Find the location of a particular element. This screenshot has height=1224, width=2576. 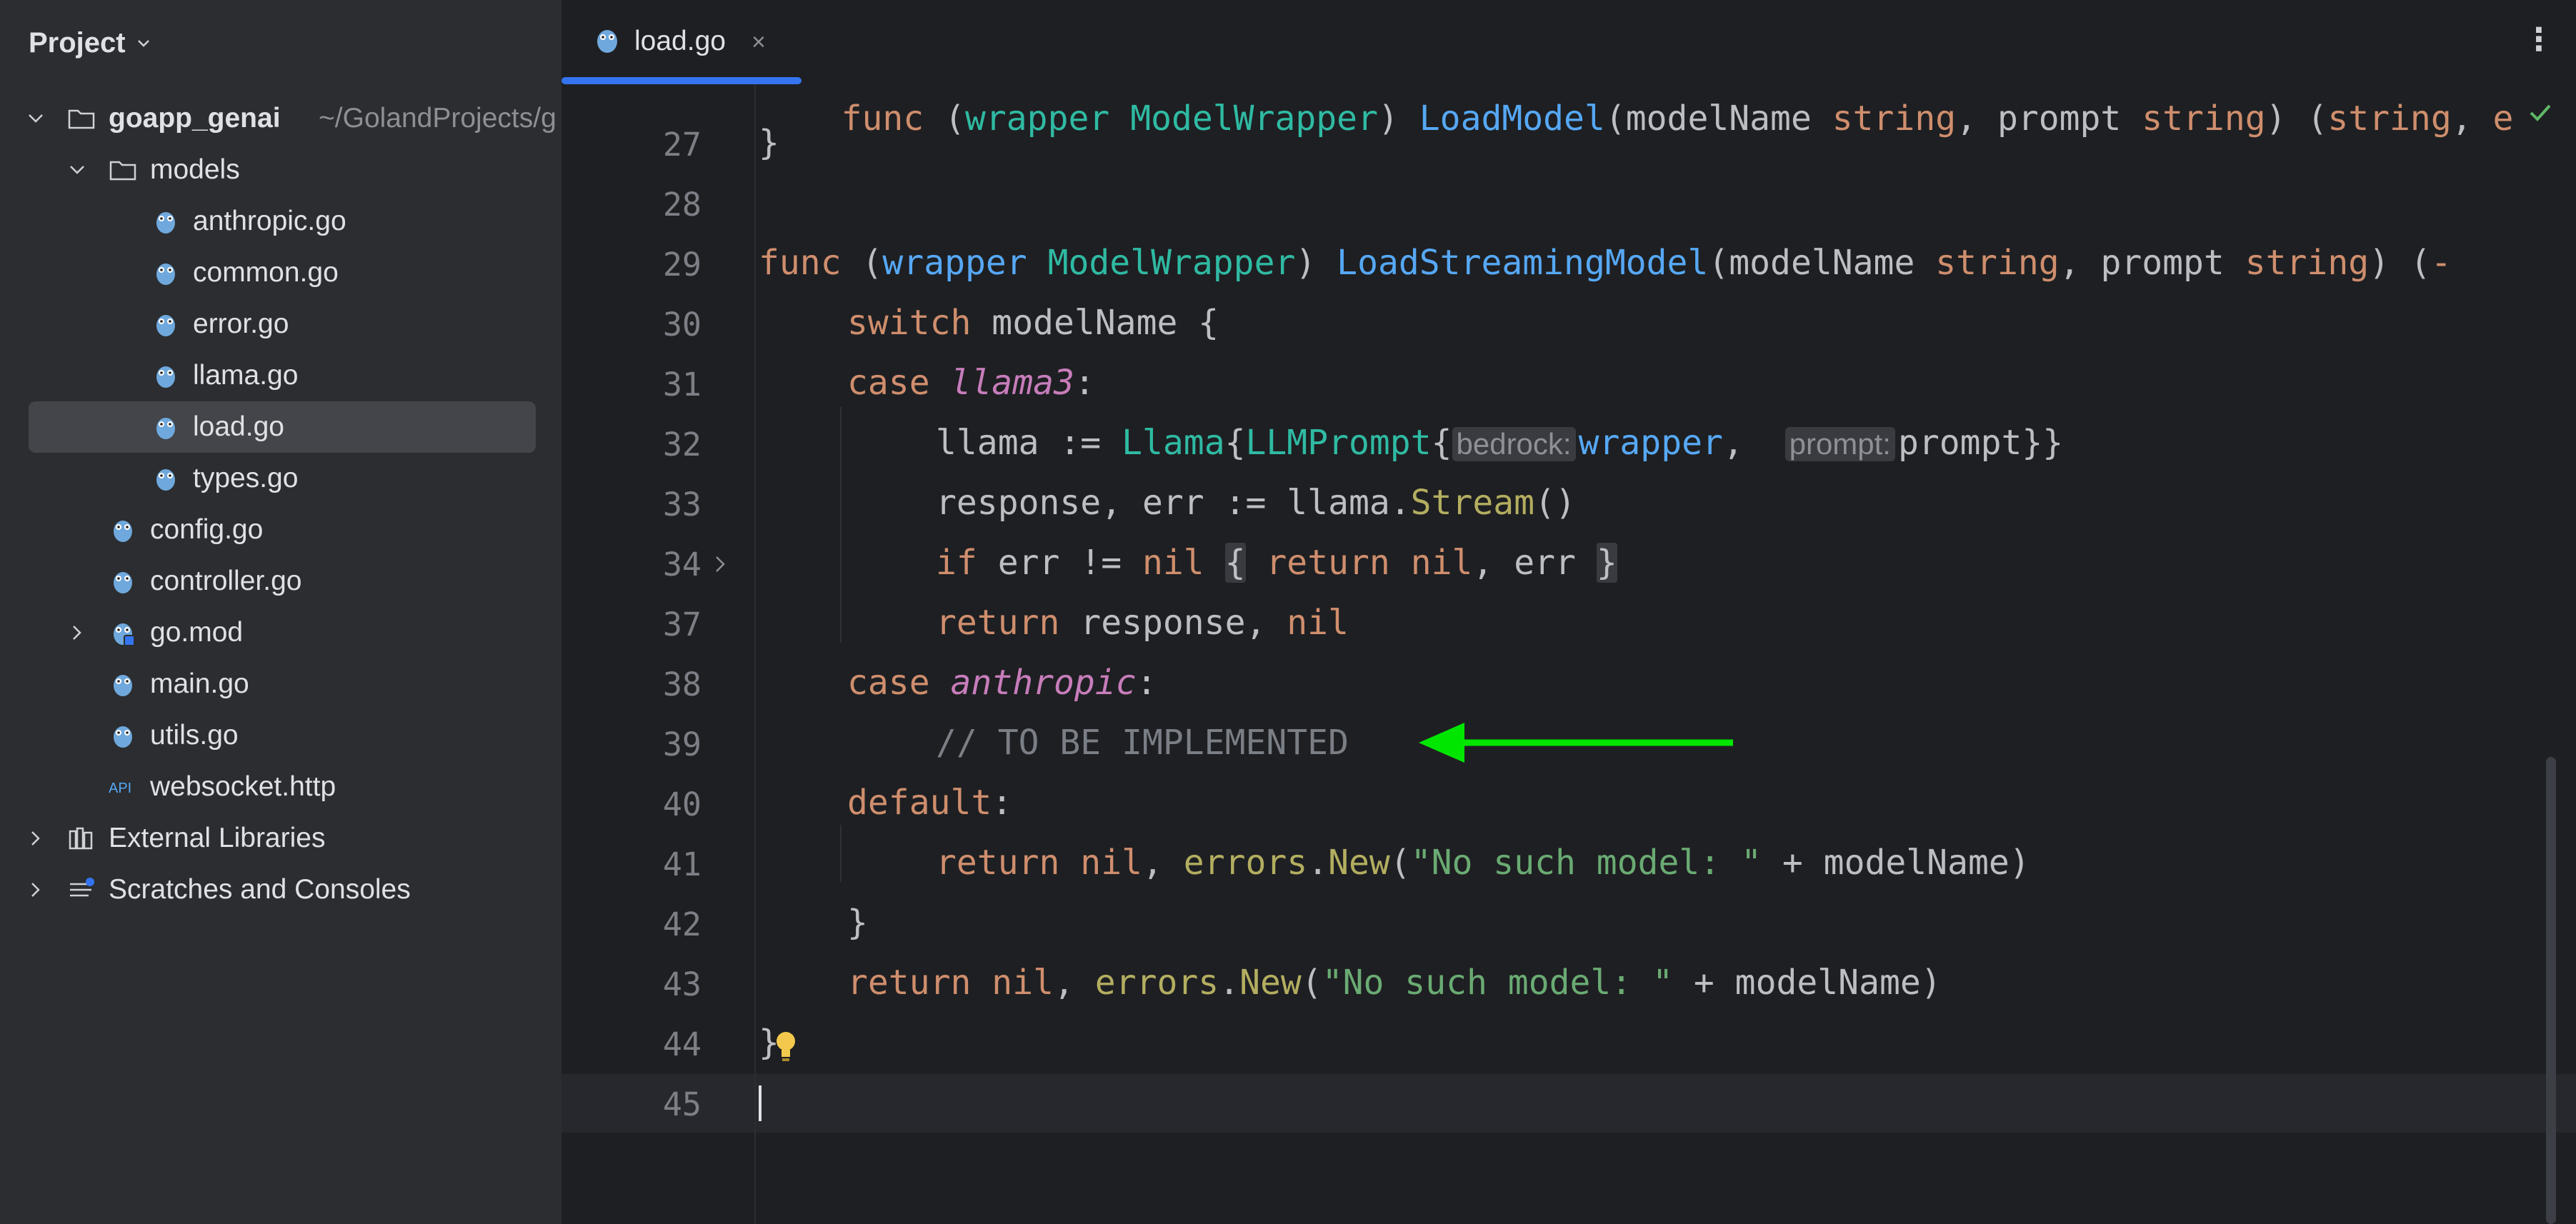

tree-item-label: llama.go is located at coordinates (246, 375).